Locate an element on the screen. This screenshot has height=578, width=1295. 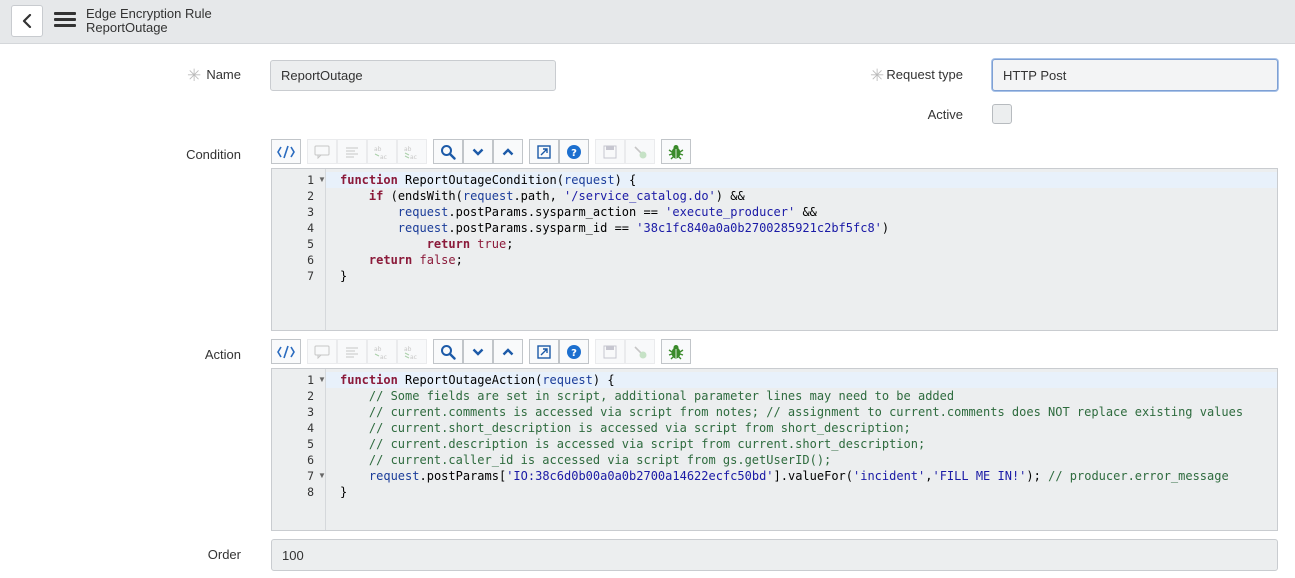
code-line: function ReportOutageAction(request) { is located at coordinates (801, 380).